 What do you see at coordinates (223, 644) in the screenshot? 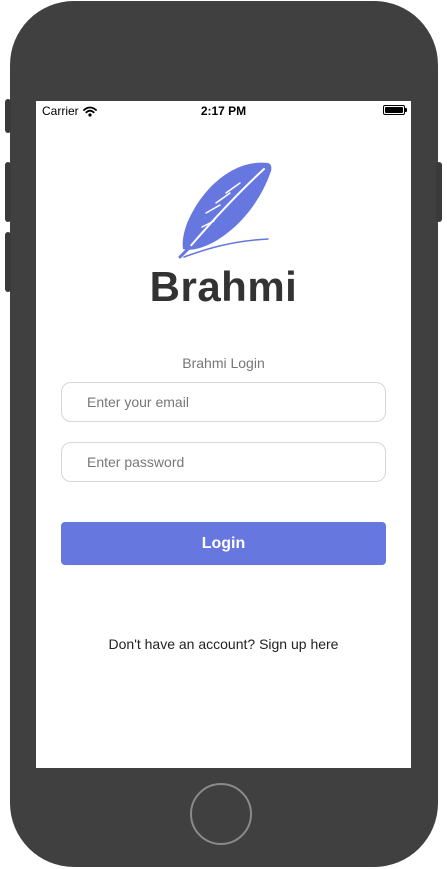
I see `signup-link: Don't have an account? Sign up here` at bounding box center [223, 644].